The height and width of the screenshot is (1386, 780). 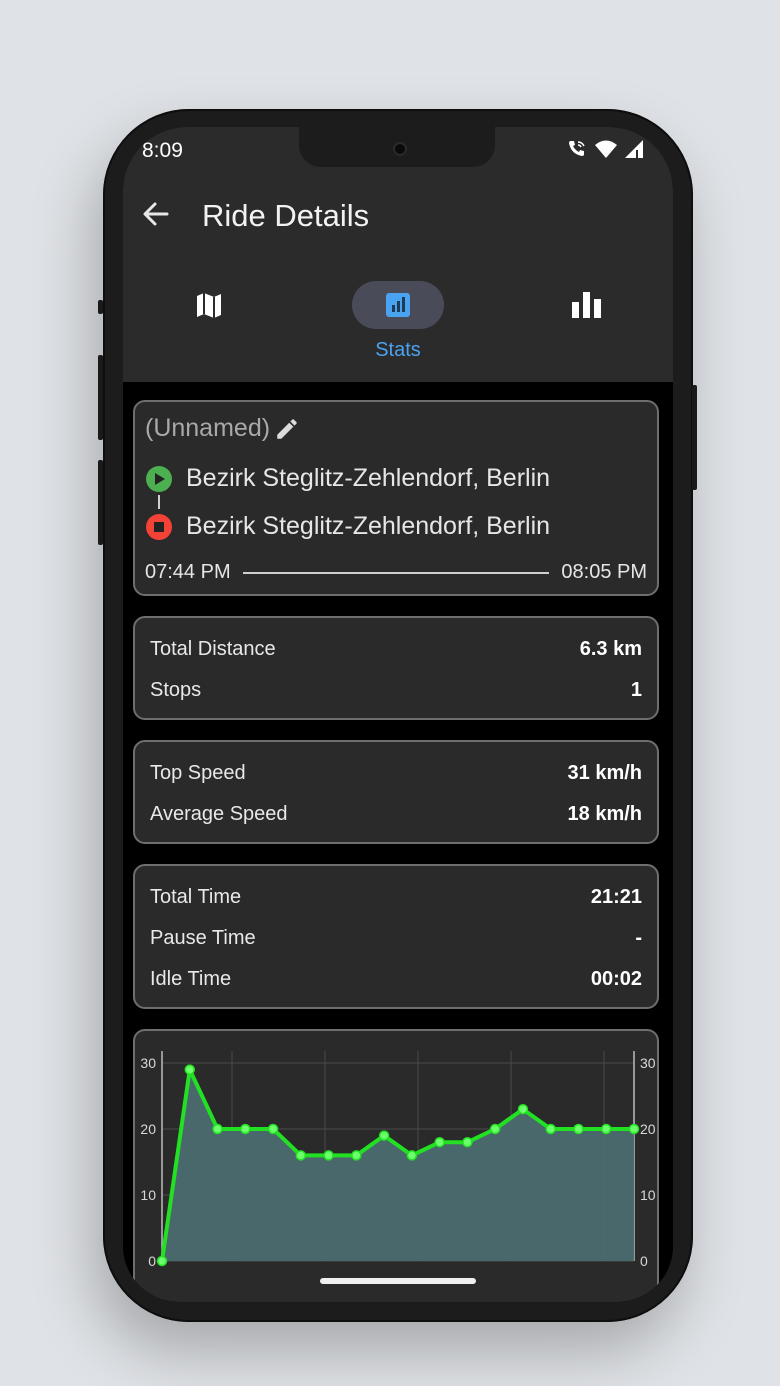 I want to click on stat-value: 00:02, so click(x=616, y=979).